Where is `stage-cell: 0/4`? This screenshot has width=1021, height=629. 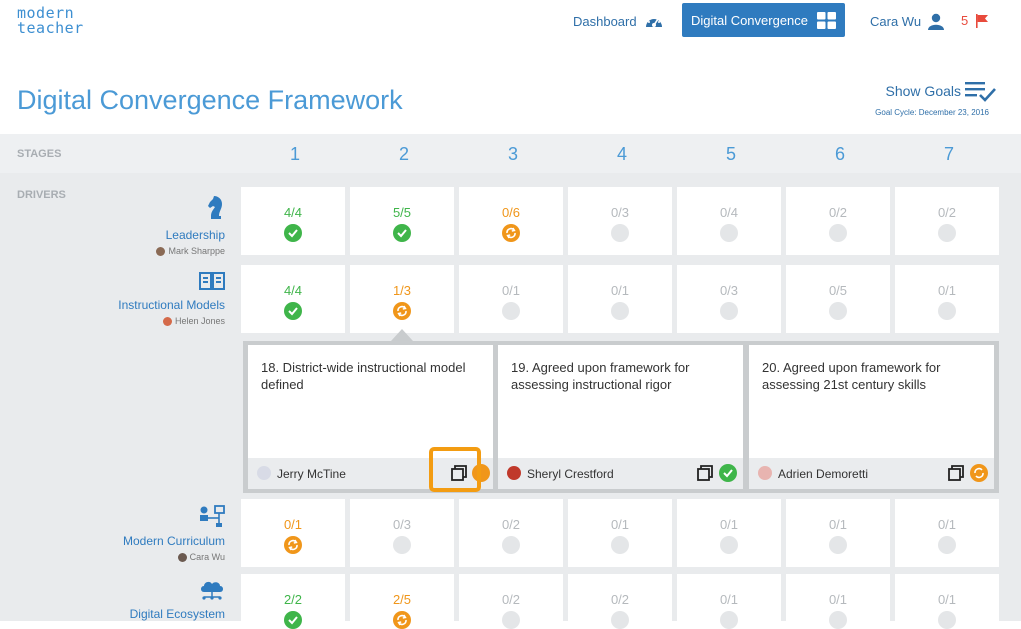
stage-cell: 0/4 is located at coordinates (729, 221).